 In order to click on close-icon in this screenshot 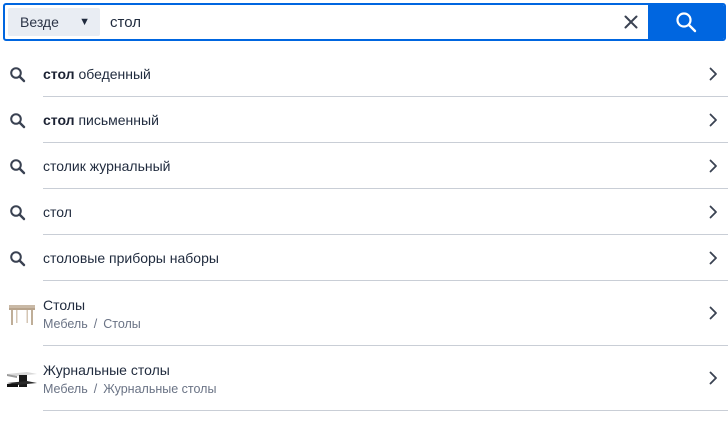, I will do `click(631, 22)`.